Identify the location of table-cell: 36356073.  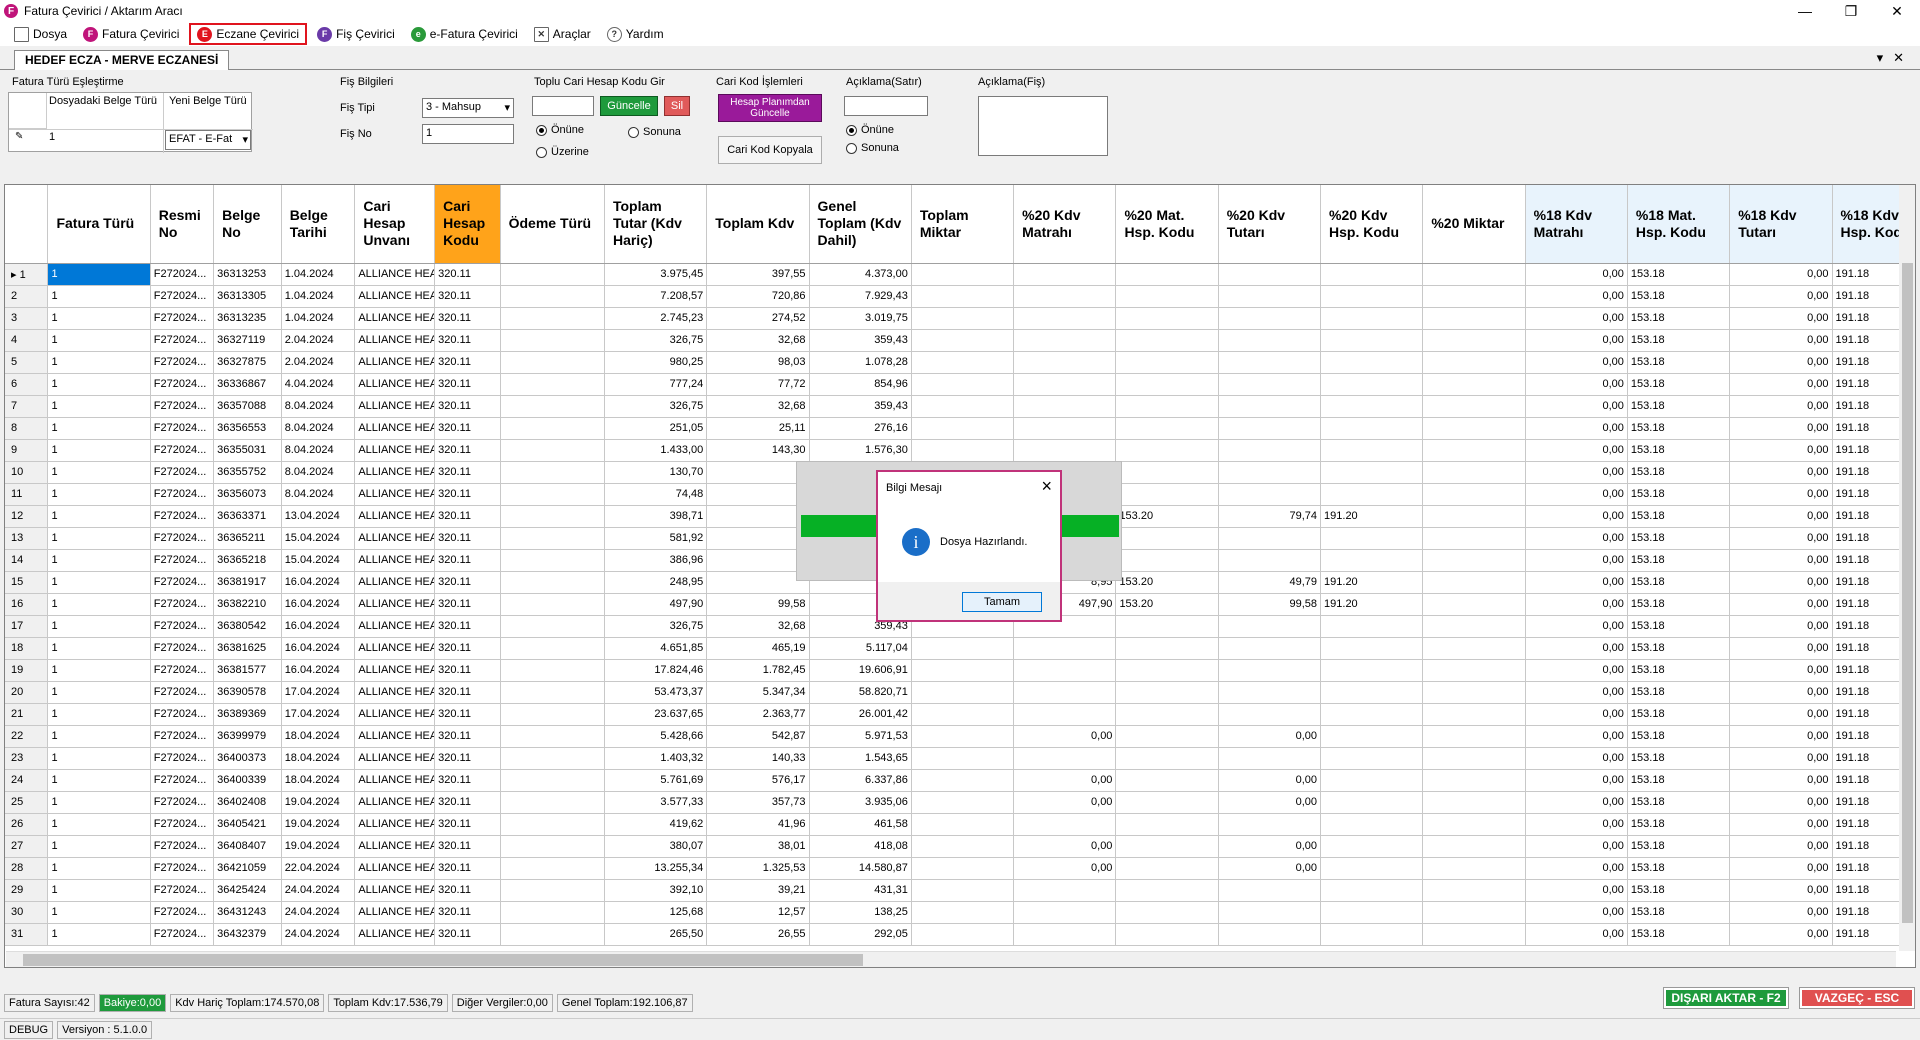
(247, 494).